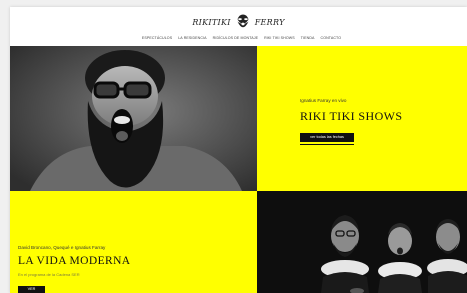 Image resolution: width=467 pixels, height=293 pixels. Describe the element at coordinates (323, 100) in the screenshot. I see `riki-kicker: Ignatius Farray en vivo` at that location.